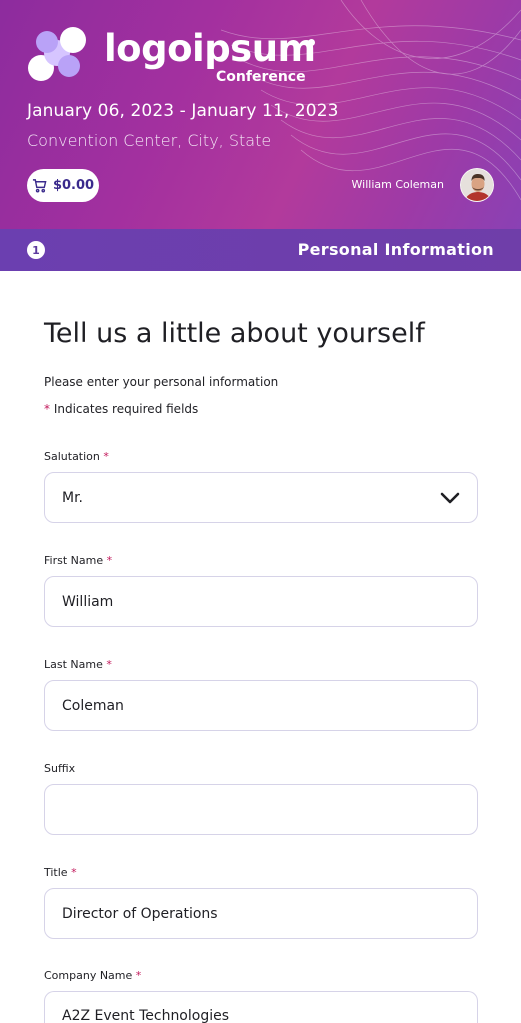  What do you see at coordinates (146, 1015) in the screenshot?
I see `company-name-value: A2Z Event Technologies` at bounding box center [146, 1015].